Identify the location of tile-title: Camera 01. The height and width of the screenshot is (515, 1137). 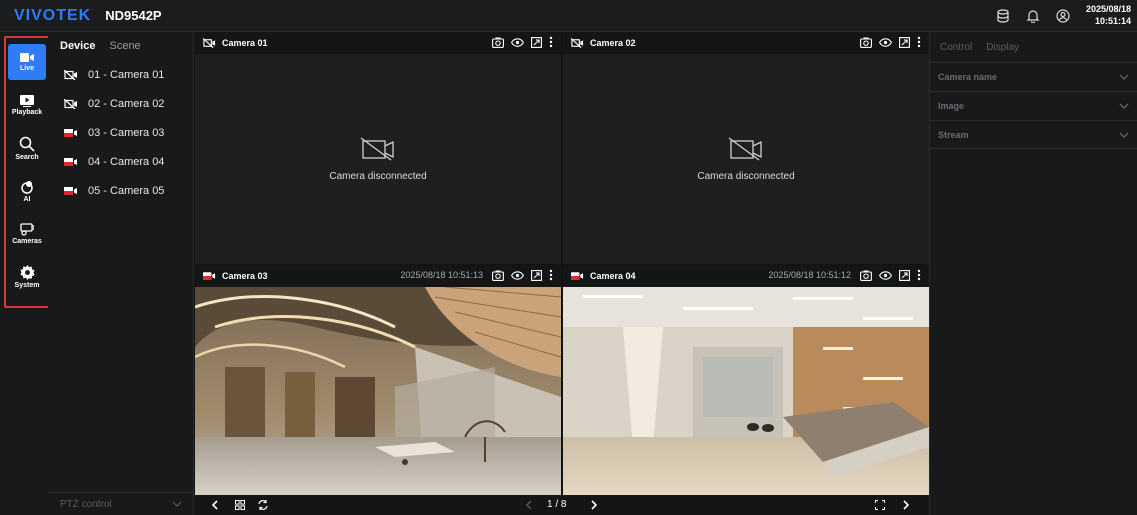
(245, 43).